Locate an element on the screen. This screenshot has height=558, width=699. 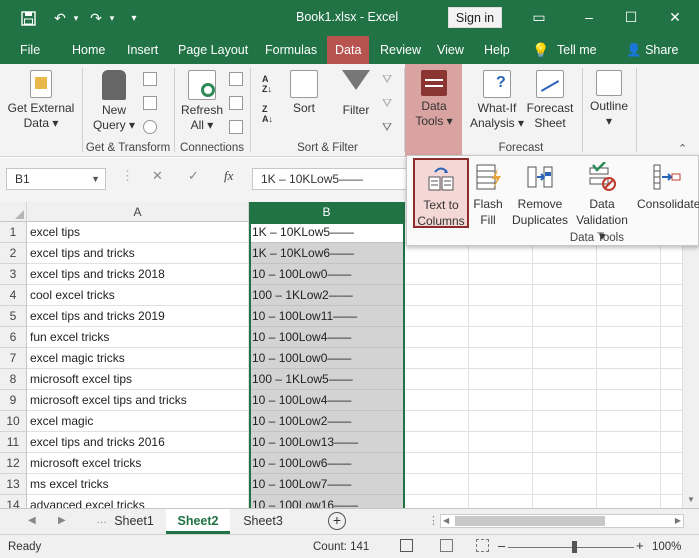
add-sheet-icon: + is located at coordinates (337, 521).